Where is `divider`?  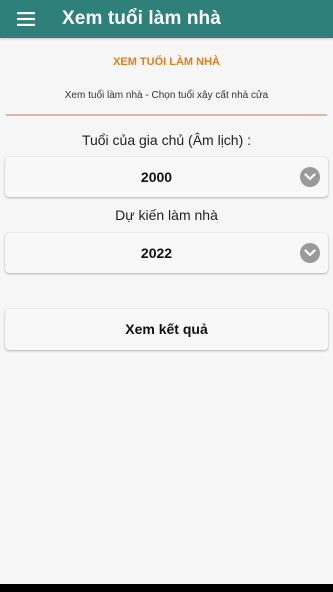
divider is located at coordinates (166, 115).